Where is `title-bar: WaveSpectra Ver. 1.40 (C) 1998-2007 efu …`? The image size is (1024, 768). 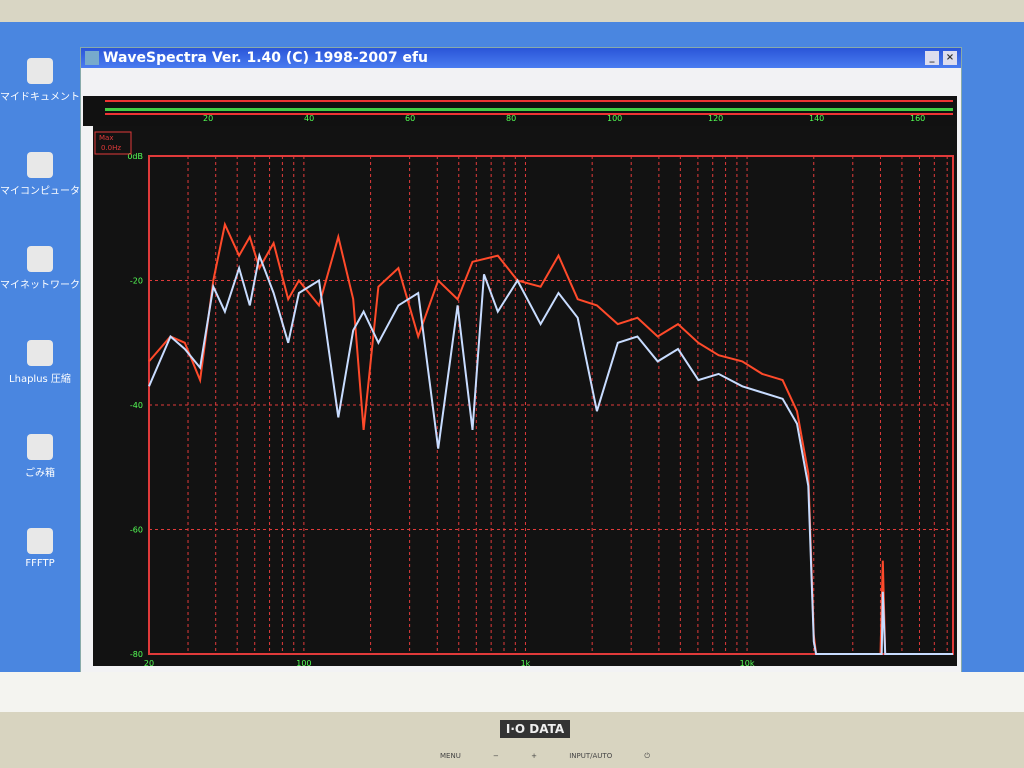 title-bar: WaveSpectra Ver. 1.40 (C) 1998-2007 efu … is located at coordinates (521, 58).